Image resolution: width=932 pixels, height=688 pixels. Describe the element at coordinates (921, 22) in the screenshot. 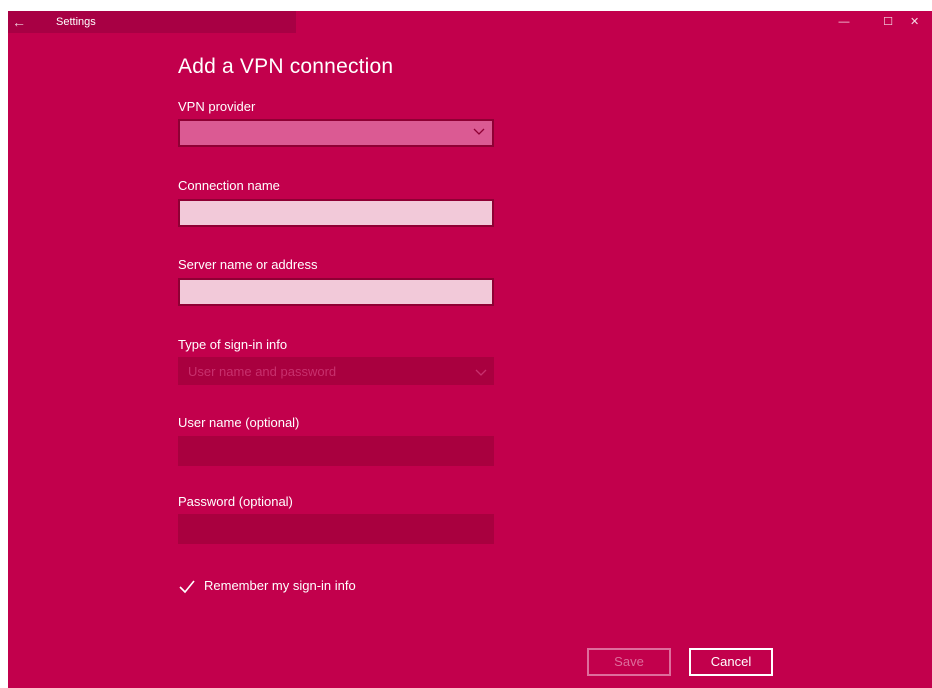

I see `close-icon: ✕` at that location.